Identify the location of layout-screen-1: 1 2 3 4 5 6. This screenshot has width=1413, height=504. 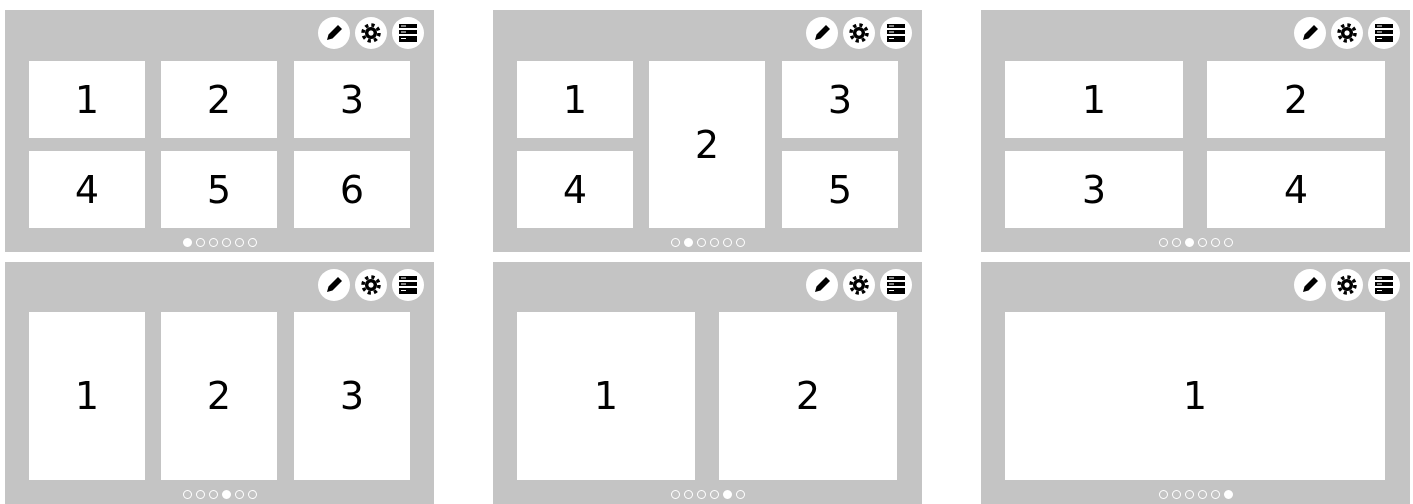
(219, 131).